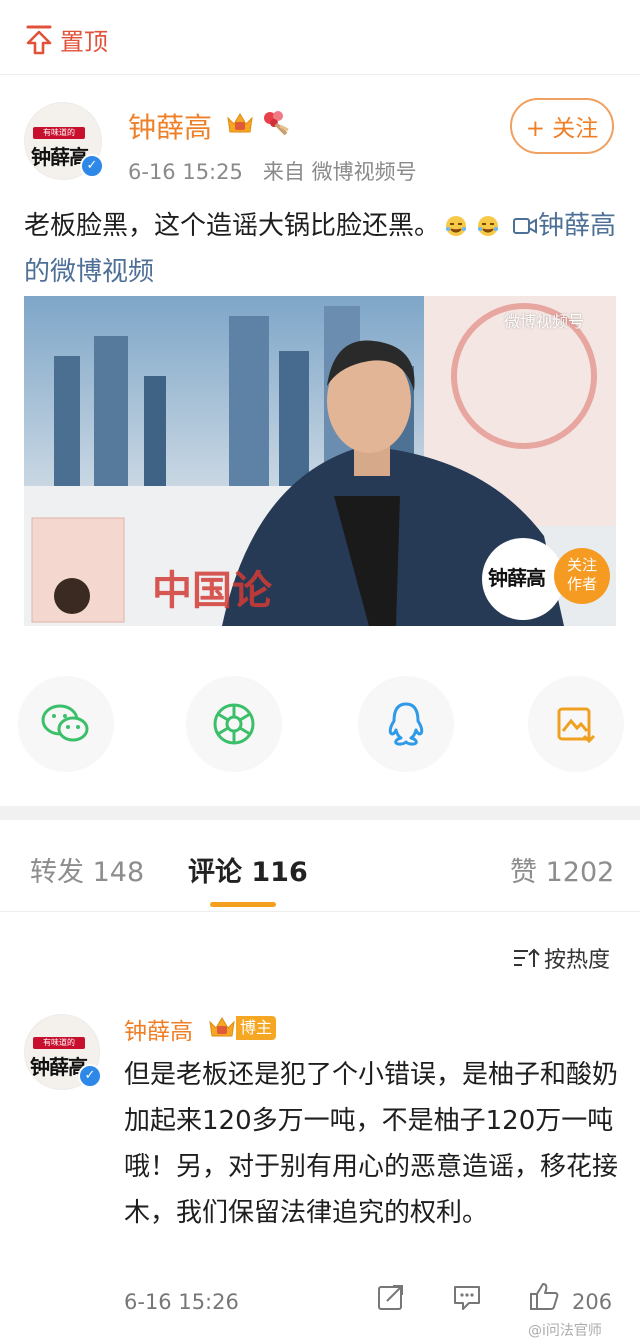 The height and width of the screenshot is (1343, 640). What do you see at coordinates (240, 123) in the screenshot?
I see `vip-crown-icon` at bounding box center [240, 123].